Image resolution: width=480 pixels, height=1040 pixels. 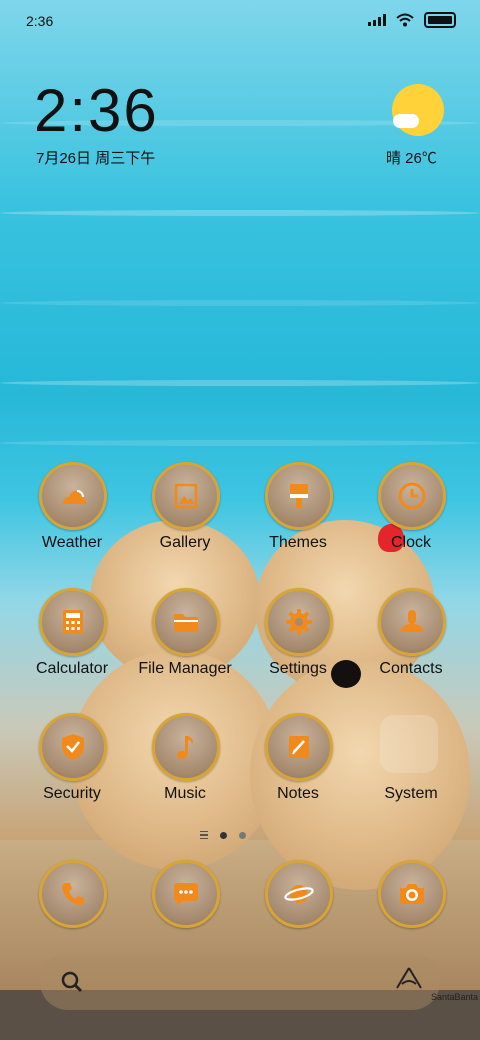 I want to click on camera-icon, so click(x=412, y=894).